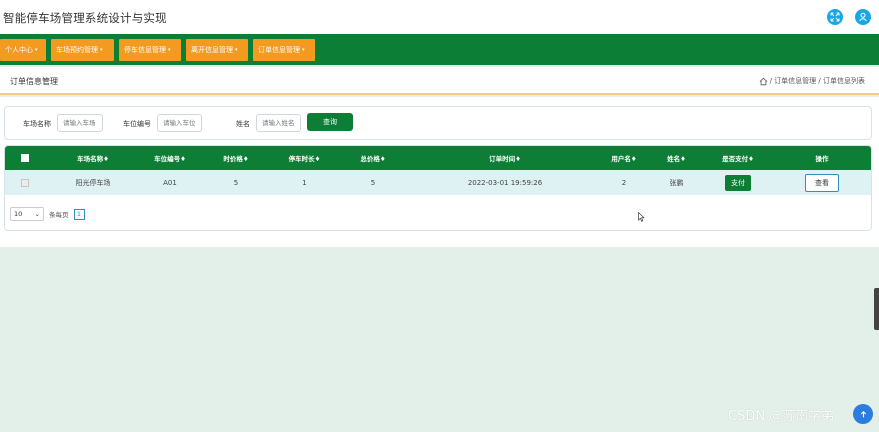  Describe the element at coordinates (795, 81) in the screenshot. I see `breadcrumb-item-order-management: 订单信息管理` at that location.